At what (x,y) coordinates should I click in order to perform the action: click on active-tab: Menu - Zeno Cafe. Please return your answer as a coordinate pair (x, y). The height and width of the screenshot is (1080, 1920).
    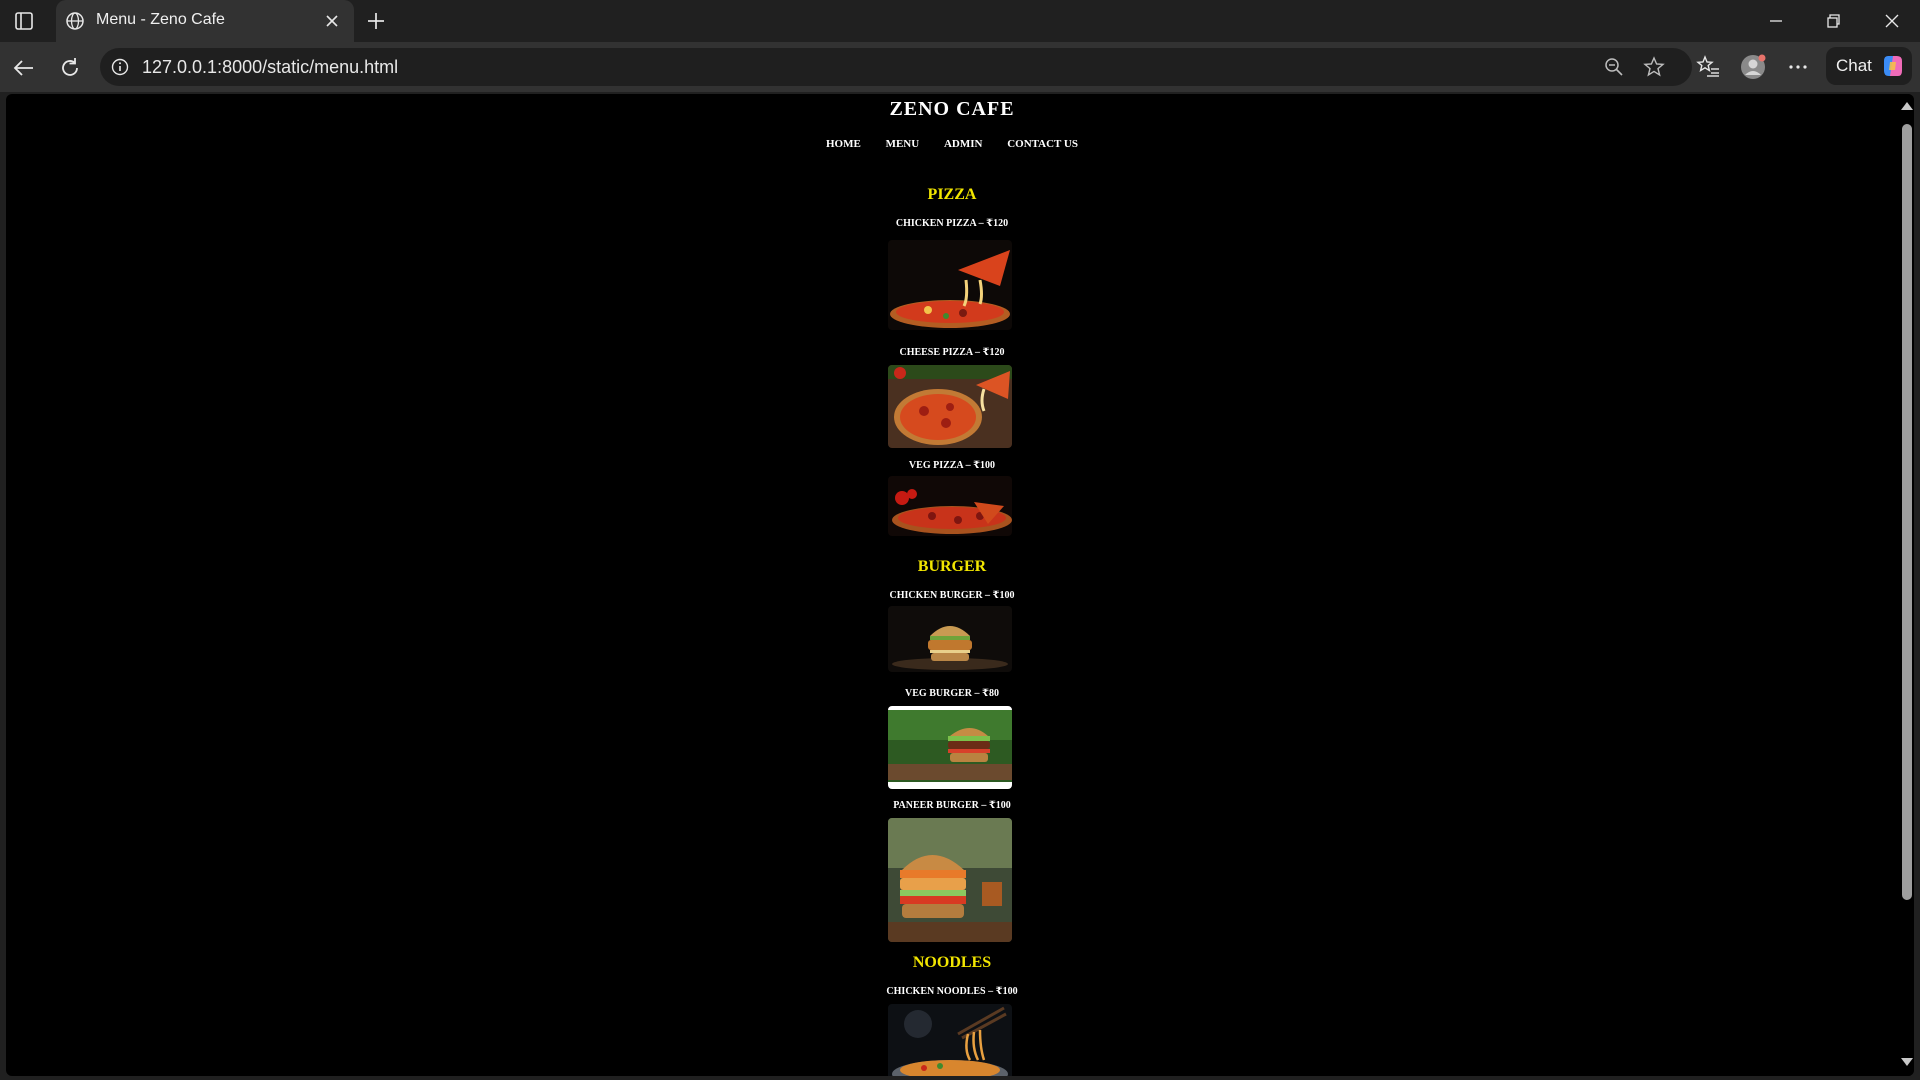
    Looking at the image, I should click on (205, 21).